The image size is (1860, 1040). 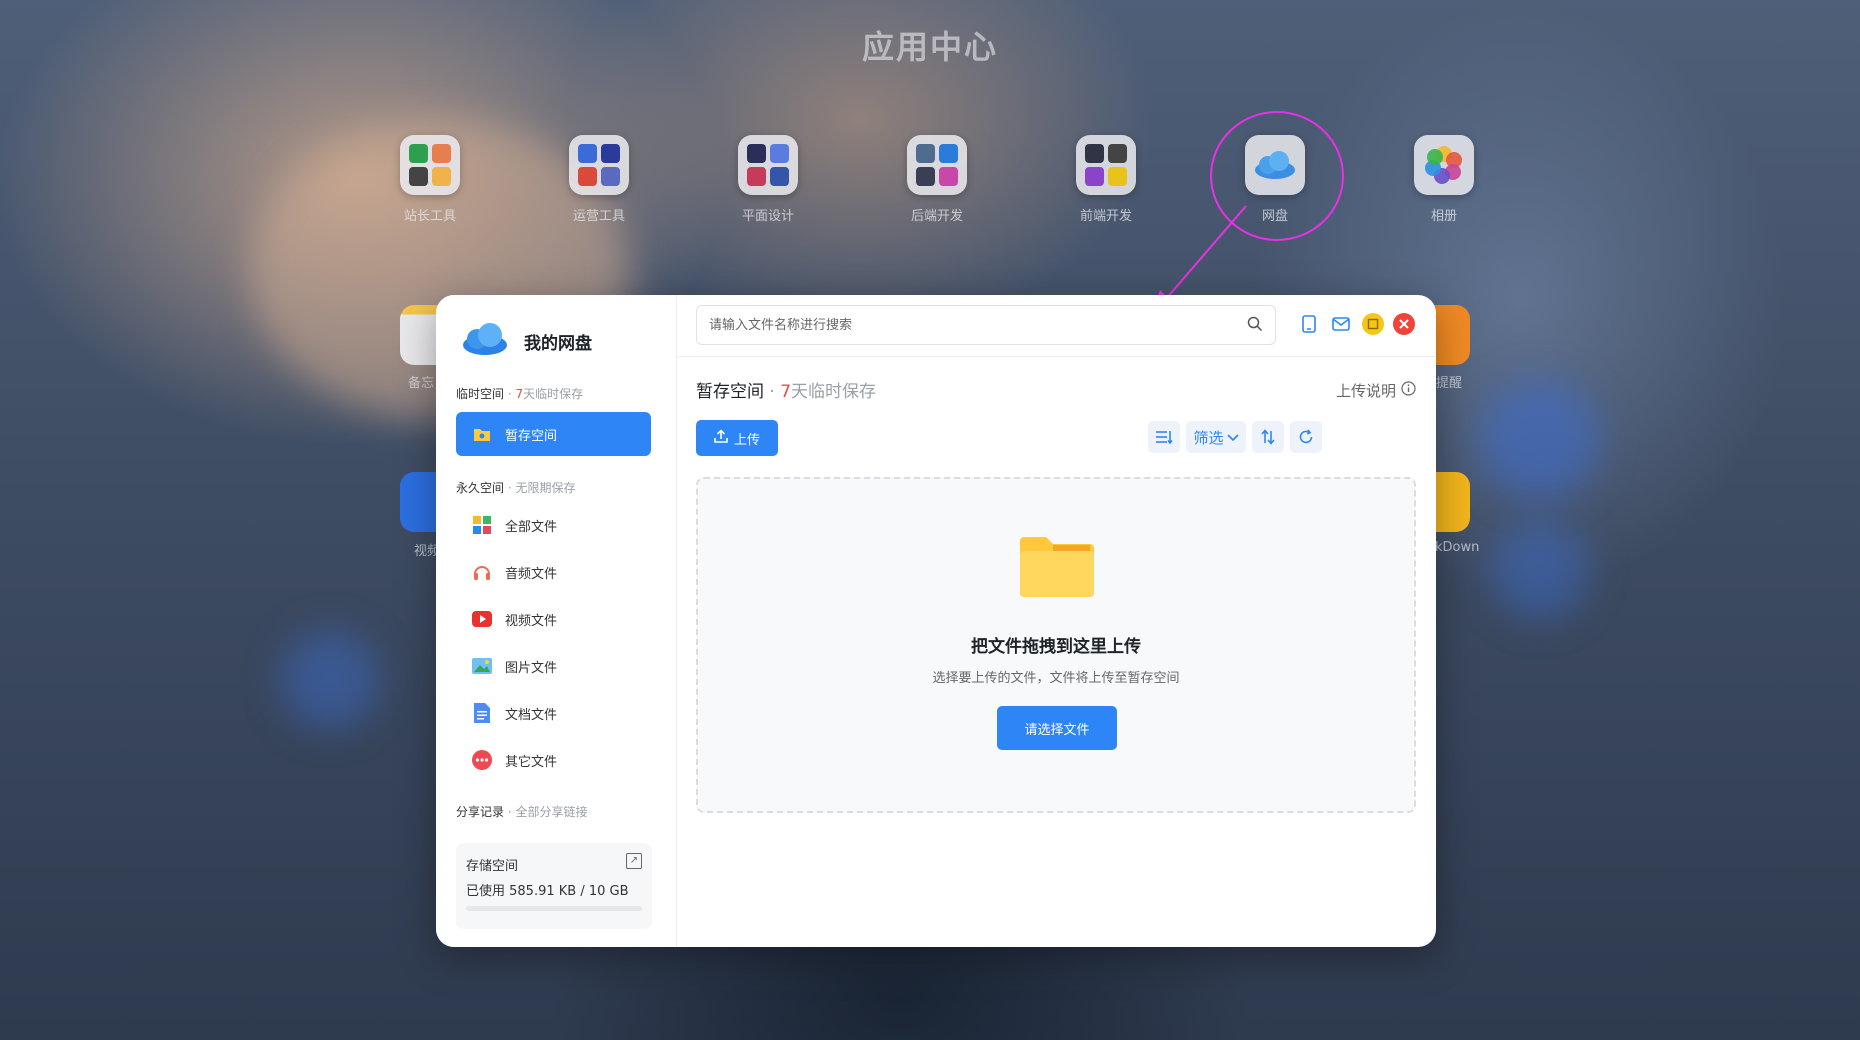 I want to click on brand: 我的网盘, so click(x=526, y=341).